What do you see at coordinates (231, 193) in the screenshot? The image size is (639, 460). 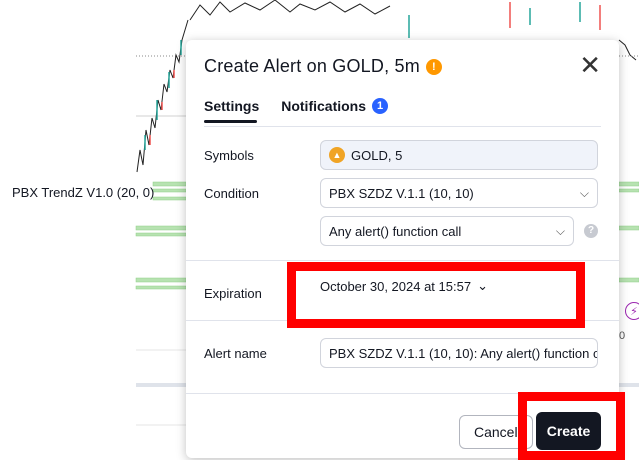 I see `condition-label: Condition` at bounding box center [231, 193].